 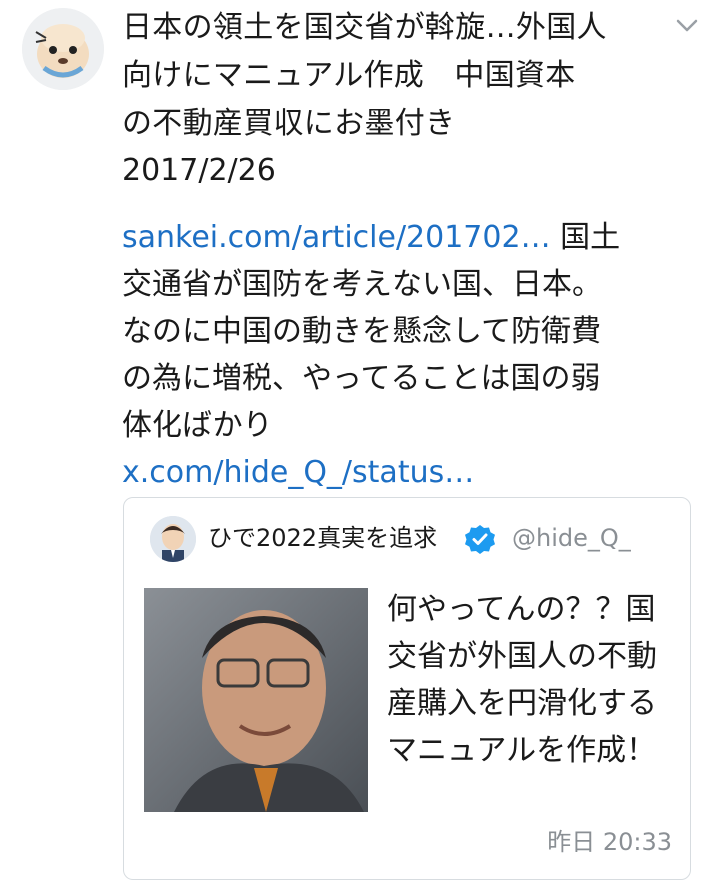 What do you see at coordinates (687, 25) in the screenshot?
I see `chevron-down-icon` at bounding box center [687, 25].